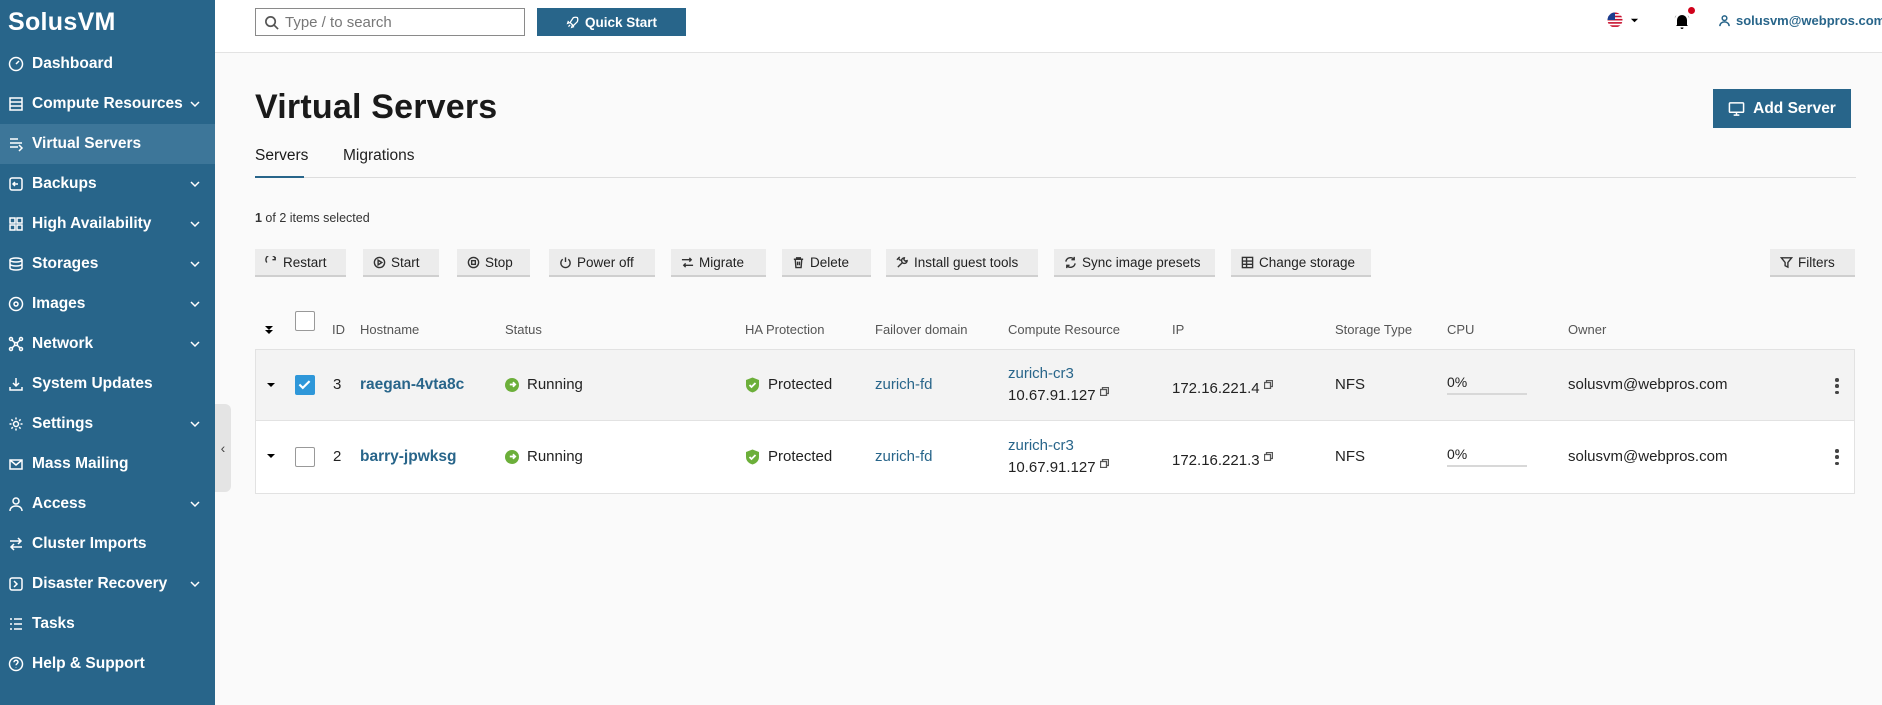 The image size is (1882, 705). Describe the element at coordinates (315, 218) in the screenshot. I see `selection-text: of 2 items selected` at that location.